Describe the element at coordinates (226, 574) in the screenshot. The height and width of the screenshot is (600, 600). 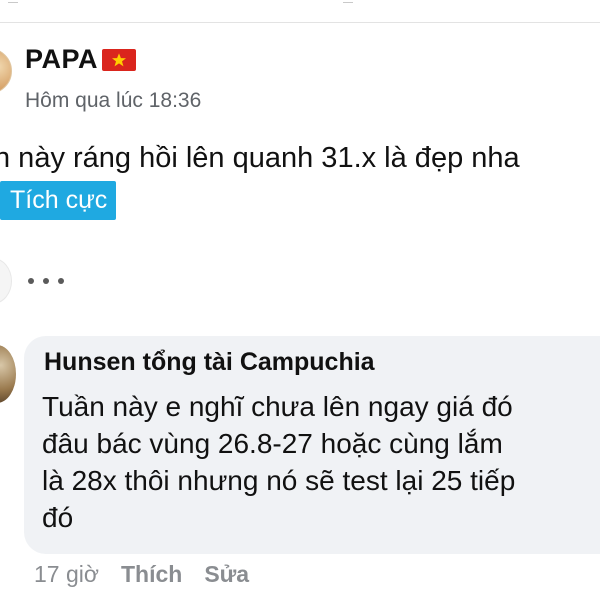
I see `edit-button: Sửa` at that location.